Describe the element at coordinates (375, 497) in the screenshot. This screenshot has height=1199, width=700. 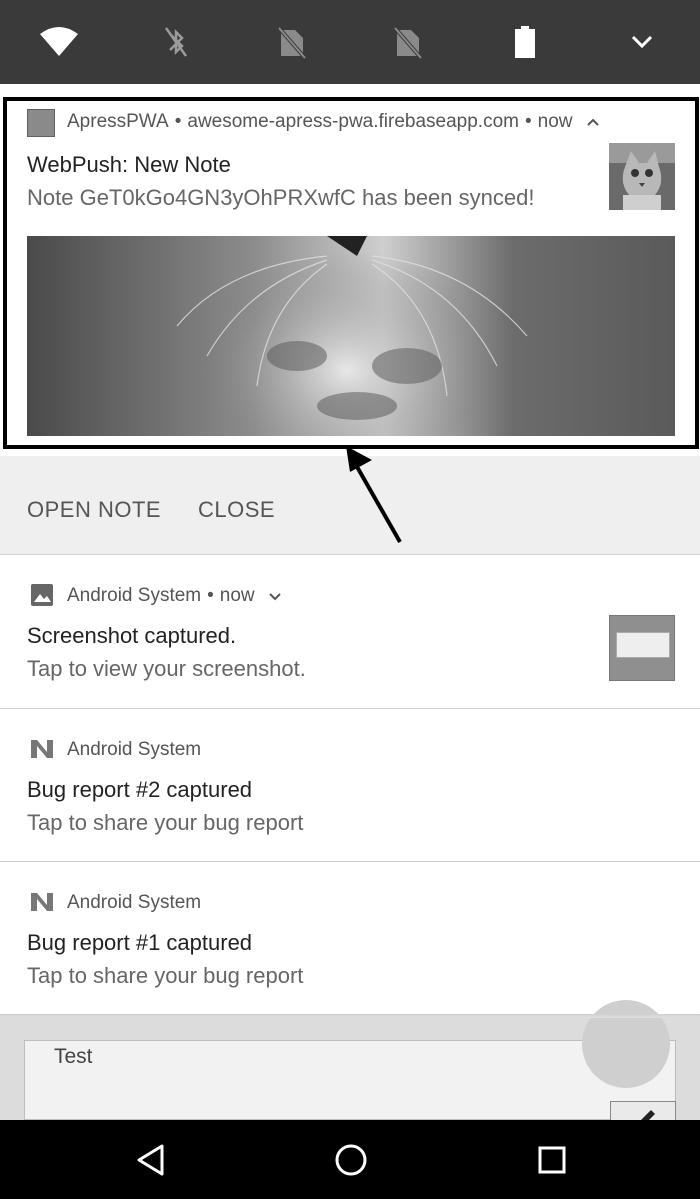
I see `arrow-annotation` at that location.